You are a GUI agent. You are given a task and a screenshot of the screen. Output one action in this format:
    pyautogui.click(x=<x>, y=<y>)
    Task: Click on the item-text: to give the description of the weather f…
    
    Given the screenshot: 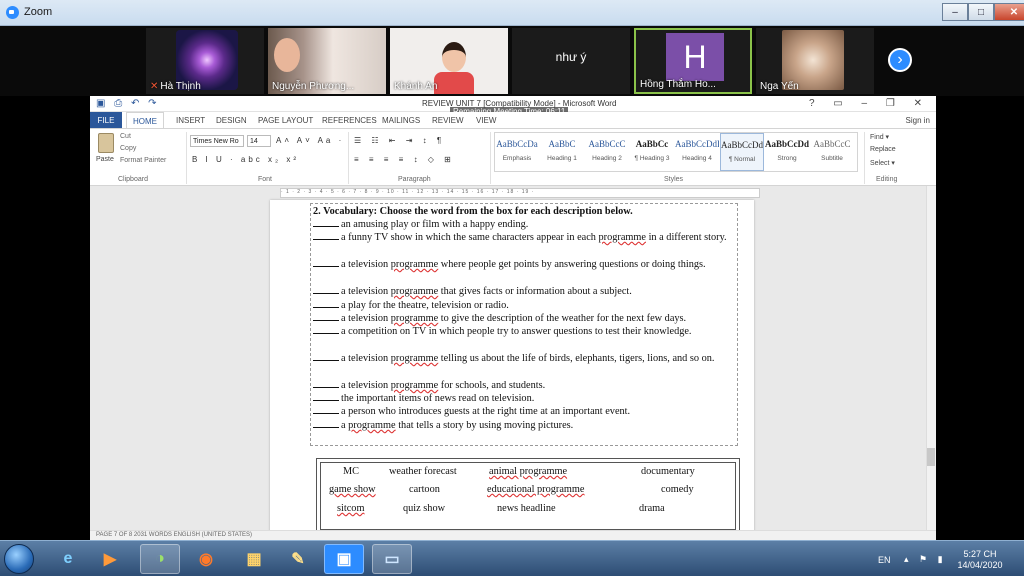 What is the action you would take?
    pyautogui.click(x=562, y=318)
    